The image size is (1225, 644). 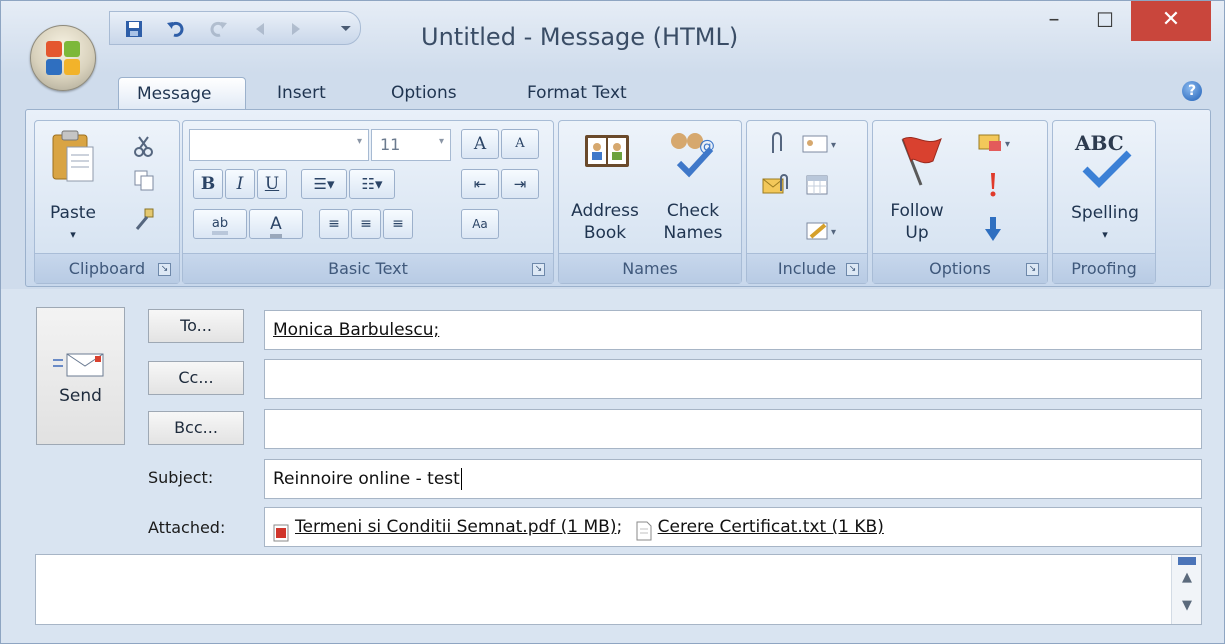 I want to click on high-importance-icon, so click(x=993, y=185).